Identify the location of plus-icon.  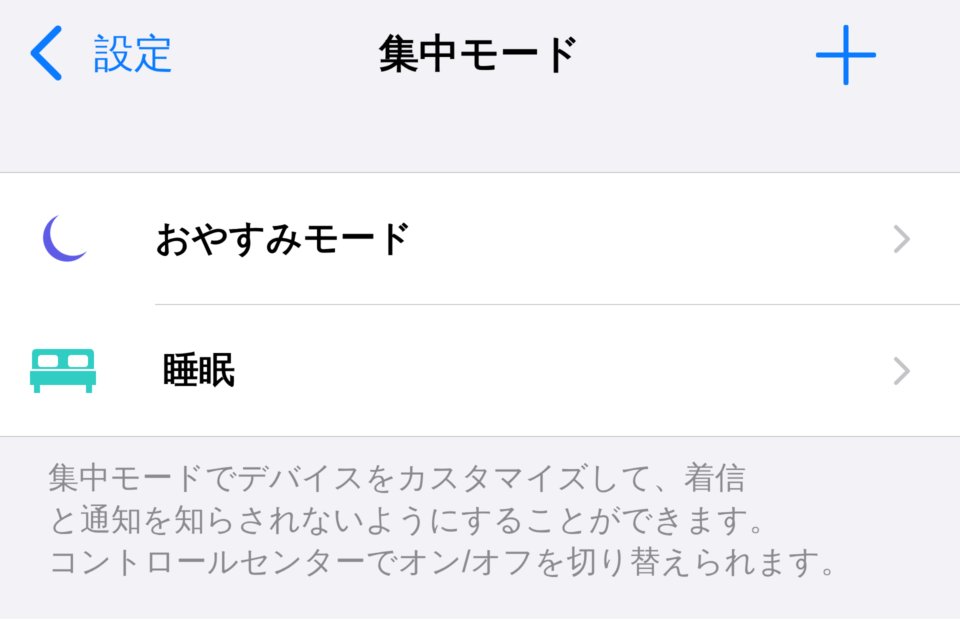
(846, 55).